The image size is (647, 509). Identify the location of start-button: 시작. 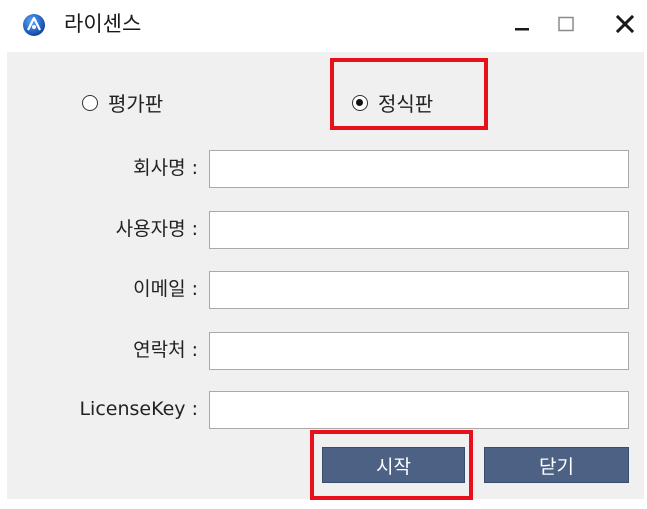
(393, 465).